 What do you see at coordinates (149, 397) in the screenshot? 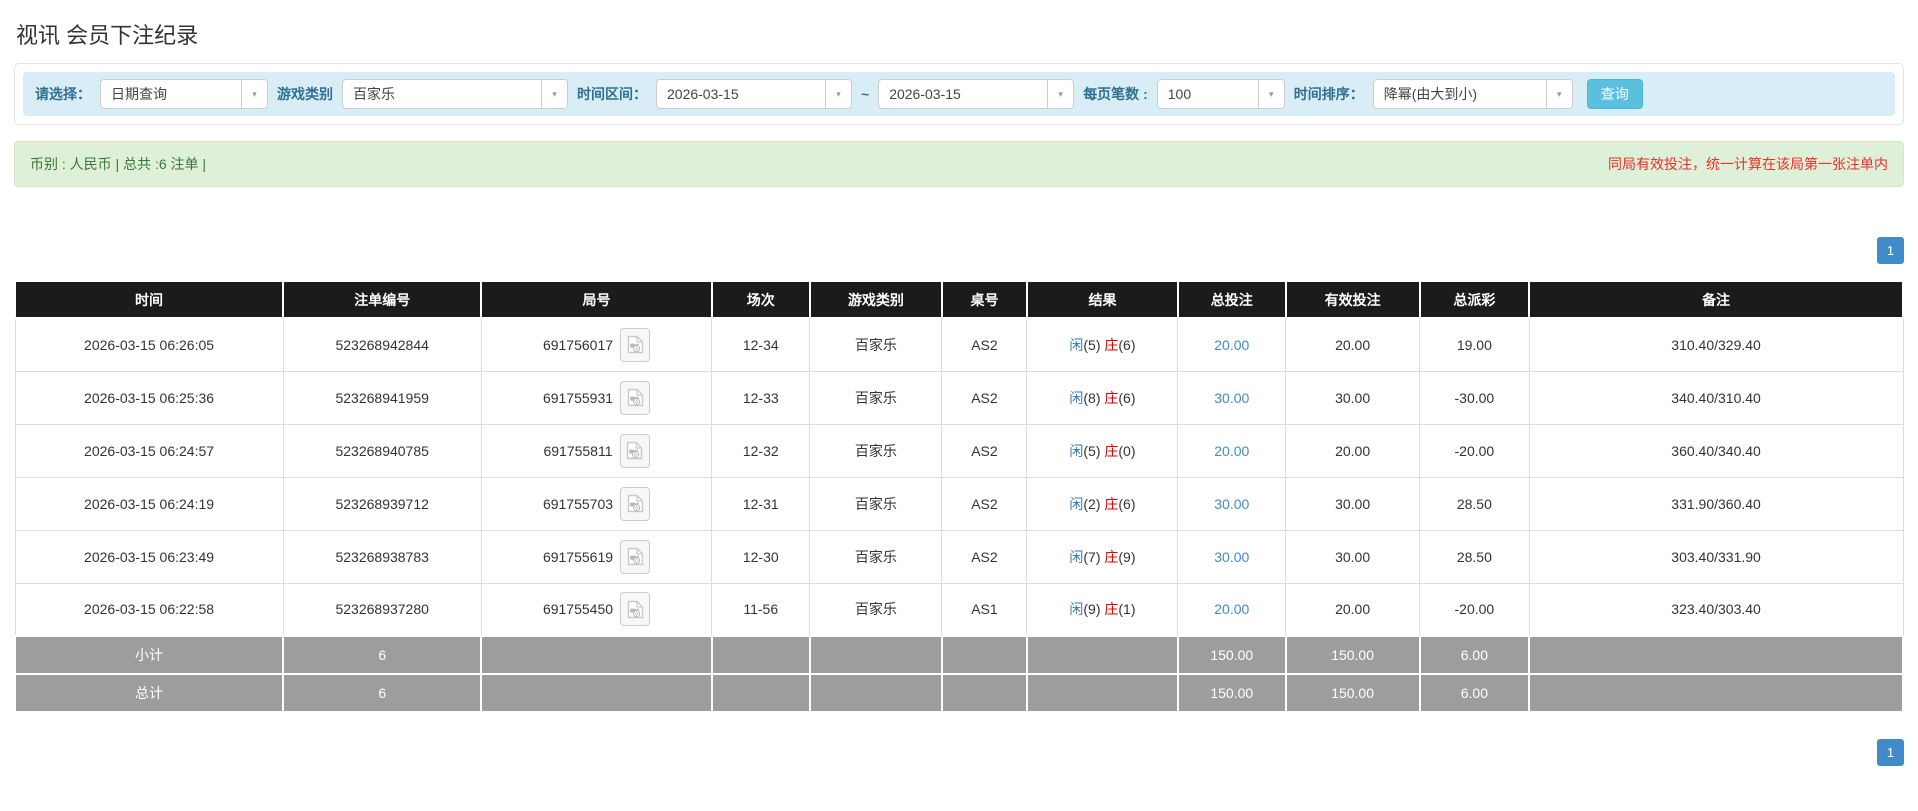
I see `time-cell: 2026-03-15 06:25:36` at bounding box center [149, 397].